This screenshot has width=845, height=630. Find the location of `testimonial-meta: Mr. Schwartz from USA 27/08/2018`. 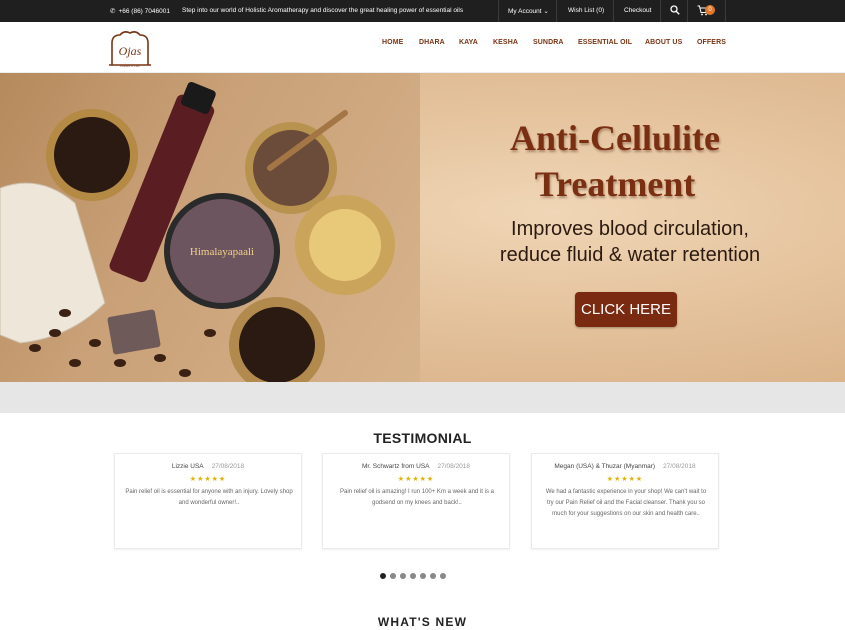

testimonial-meta: Mr. Schwartz from USA 27/08/2018 is located at coordinates (416, 466).